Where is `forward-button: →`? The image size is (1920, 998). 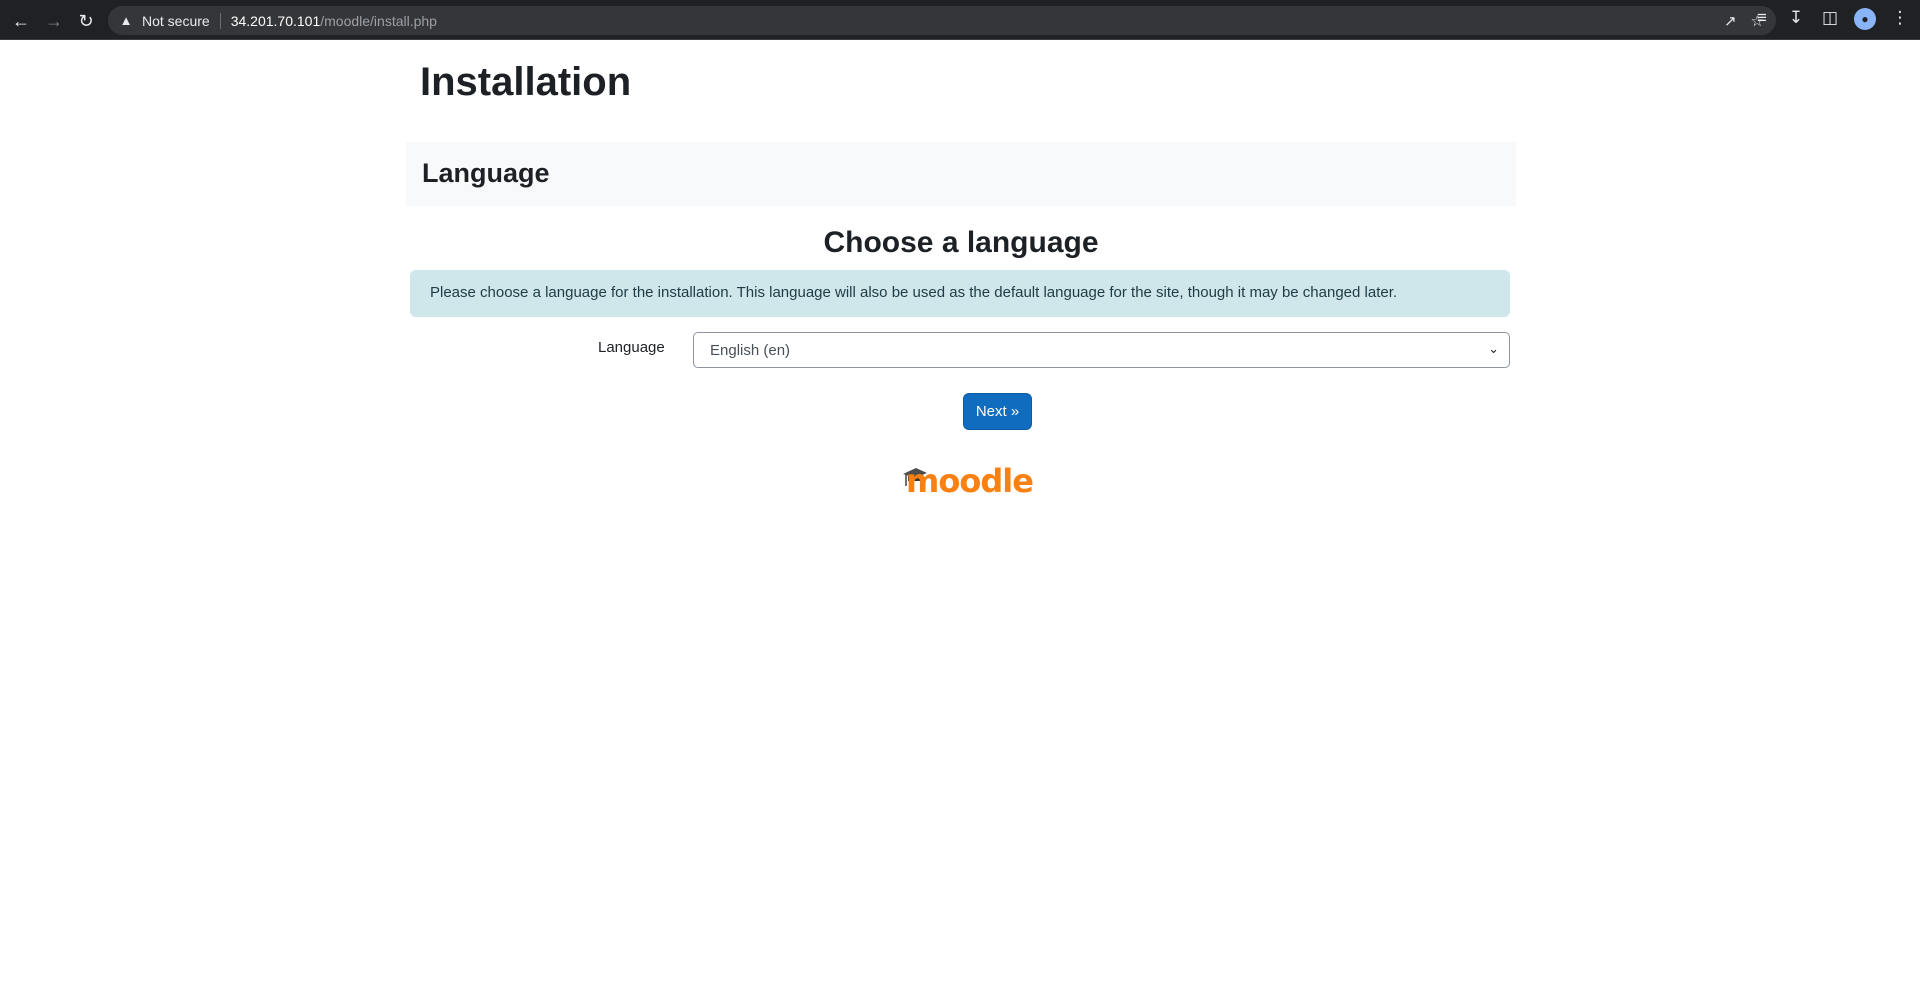
forward-button: → is located at coordinates (54, 21).